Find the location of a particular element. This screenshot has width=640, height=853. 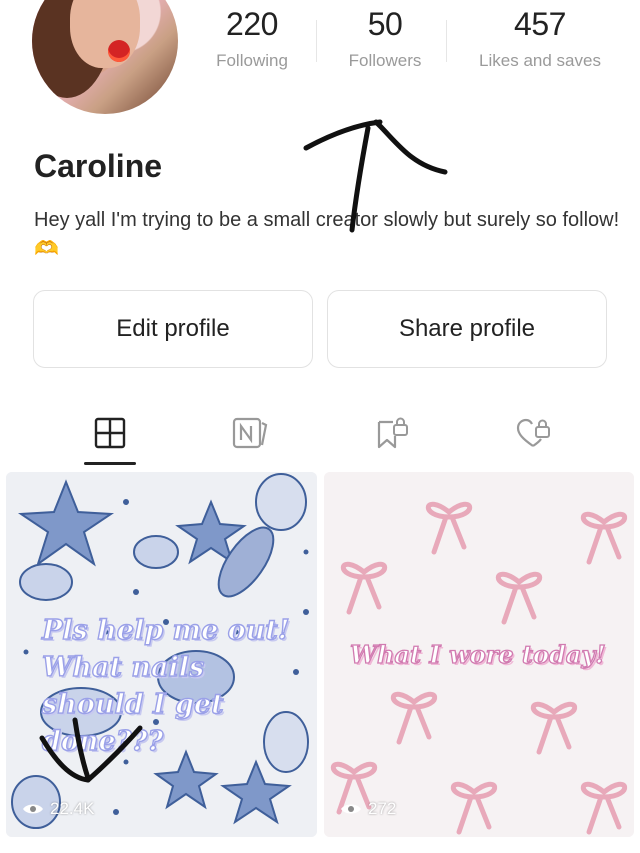

share-profile-button: Share profile is located at coordinates (467, 329).